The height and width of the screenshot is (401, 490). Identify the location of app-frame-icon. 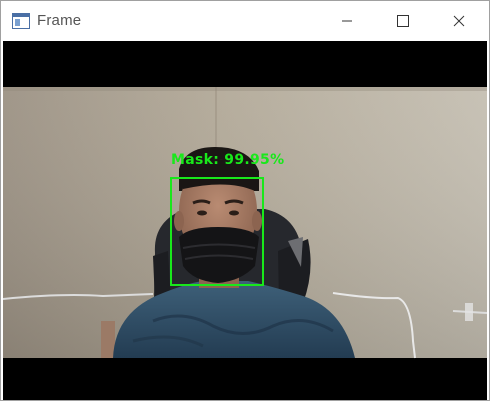
(21, 21).